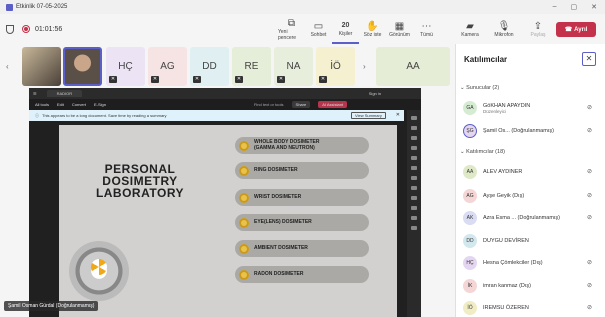 This screenshot has width=605, height=317. What do you see at coordinates (398, 115) in the screenshot?
I see `close-notice-icon: ✕` at bounding box center [398, 115].